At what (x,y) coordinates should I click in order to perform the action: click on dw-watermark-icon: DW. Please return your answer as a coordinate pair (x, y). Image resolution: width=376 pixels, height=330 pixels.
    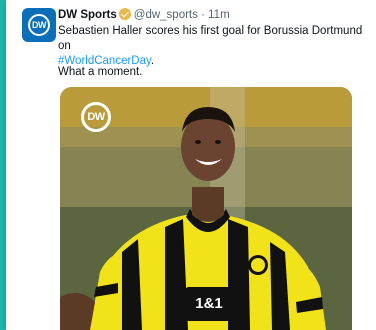
    Looking at the image, I should click on (96, 117).